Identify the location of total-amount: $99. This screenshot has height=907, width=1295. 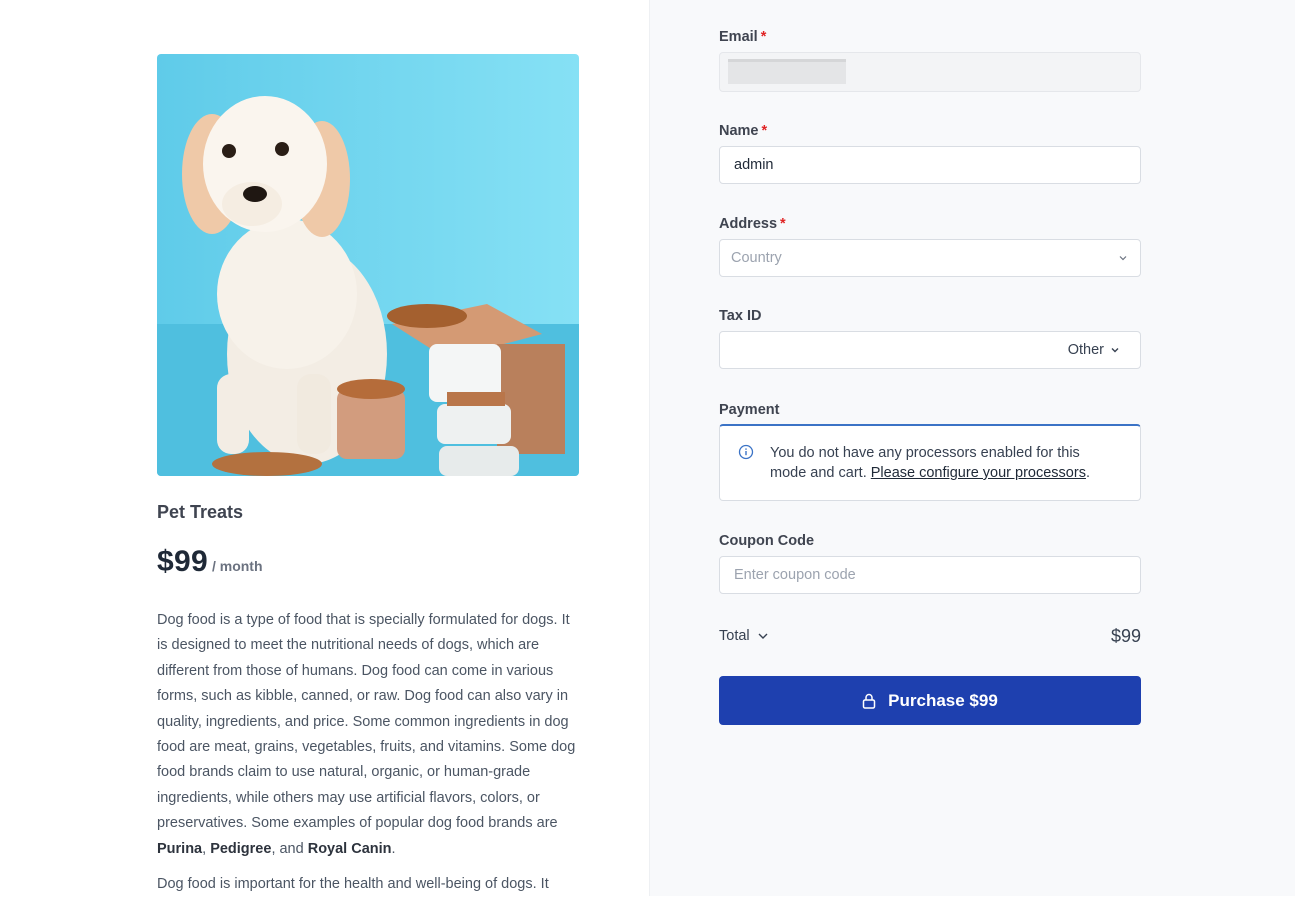
(1125, 635).